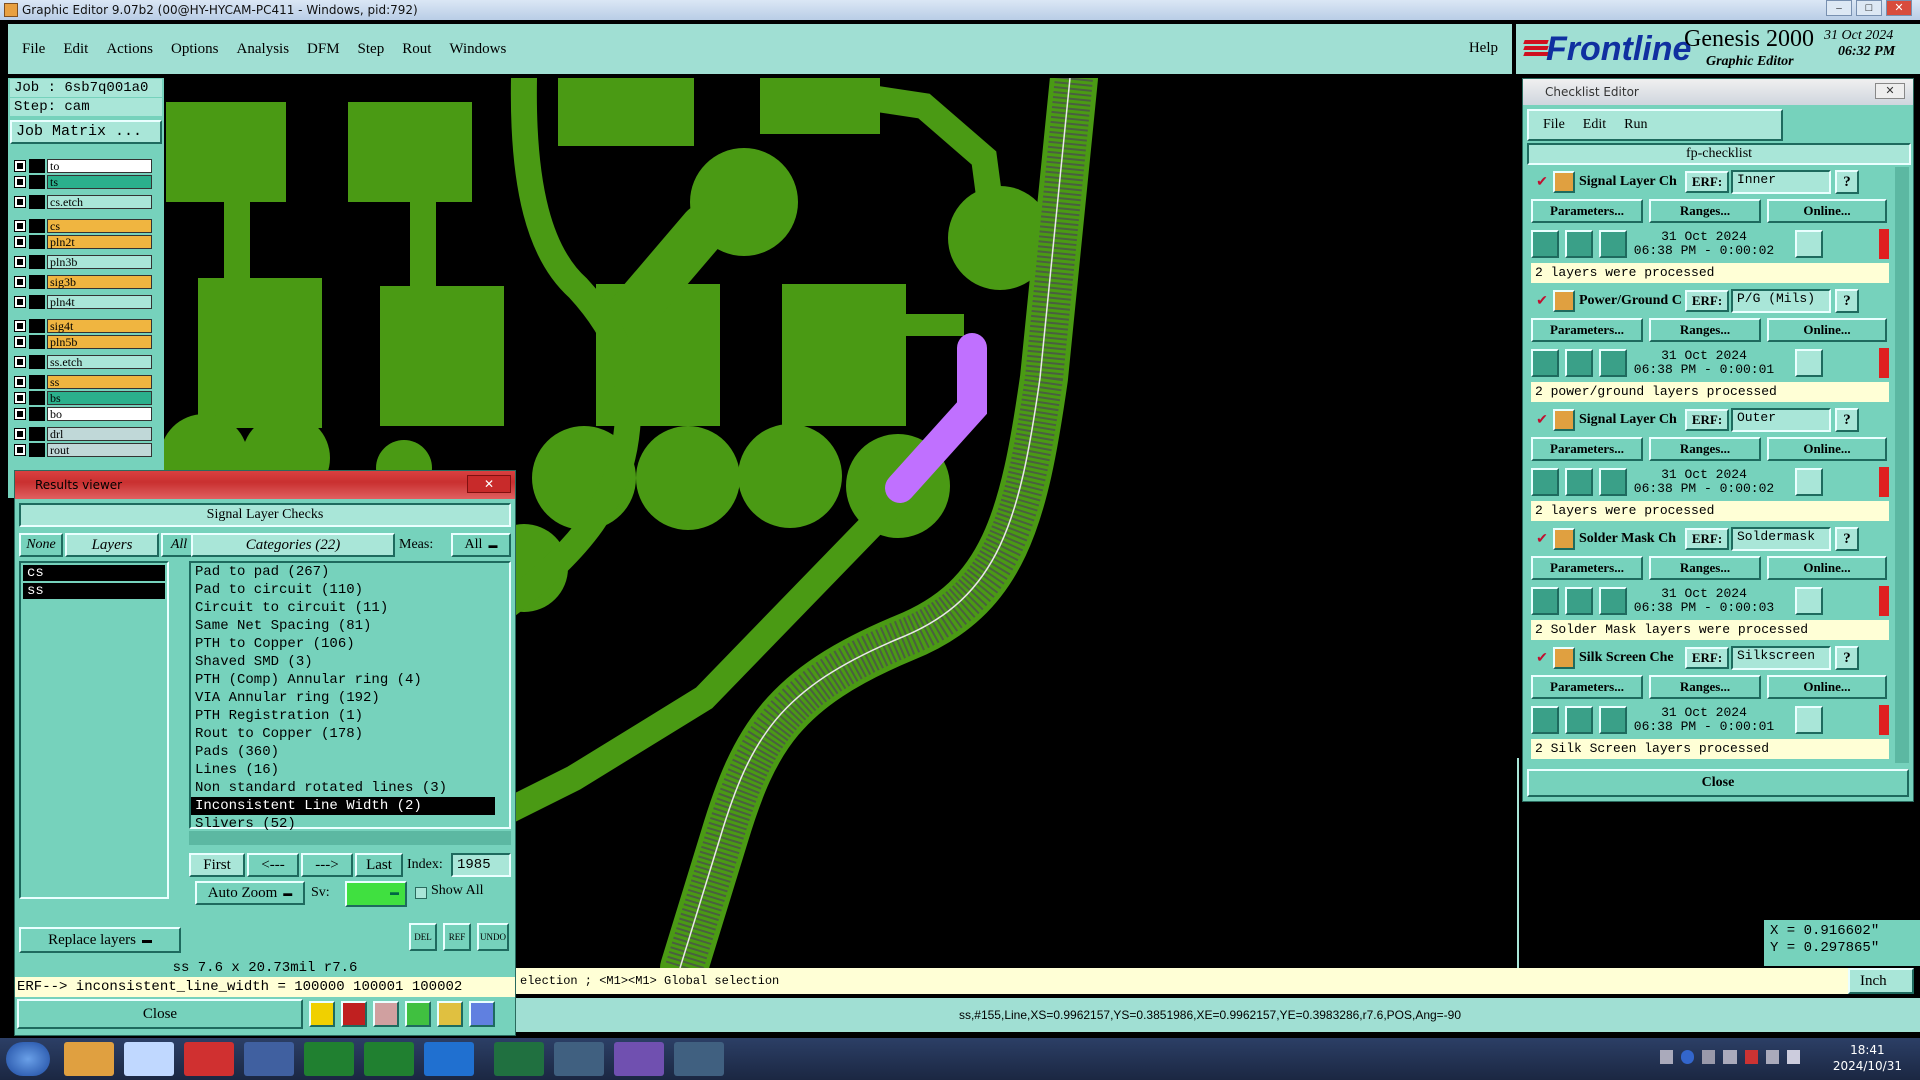 The height and width of the screenshot is (1080, 1920). I want to click on menu-dfm: DFM, so click(323, 49).